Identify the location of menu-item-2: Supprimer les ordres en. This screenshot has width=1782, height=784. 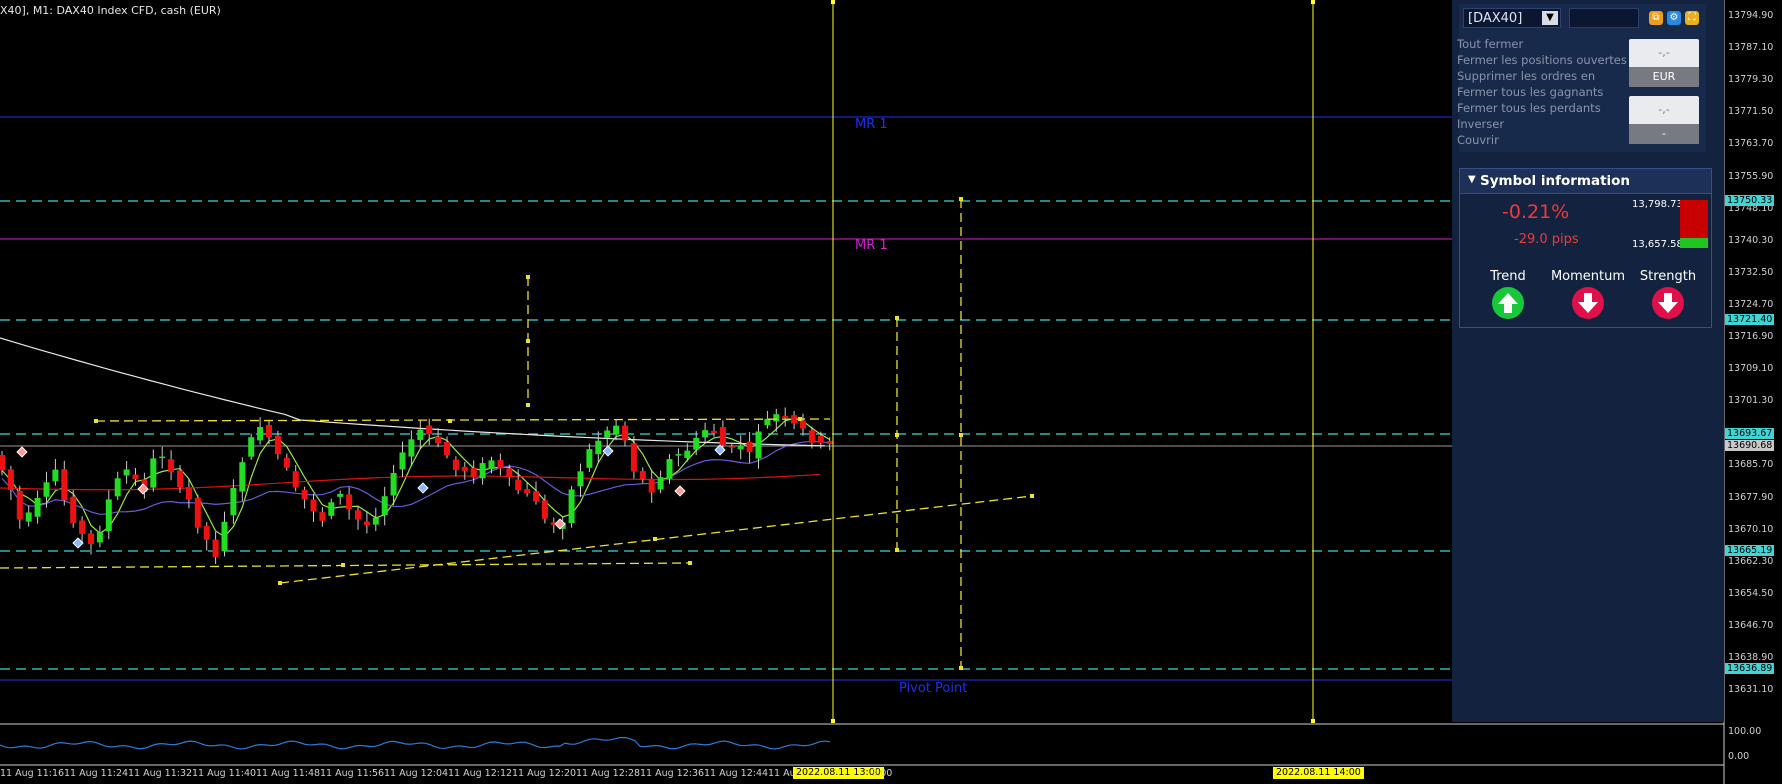
(1542, 76).